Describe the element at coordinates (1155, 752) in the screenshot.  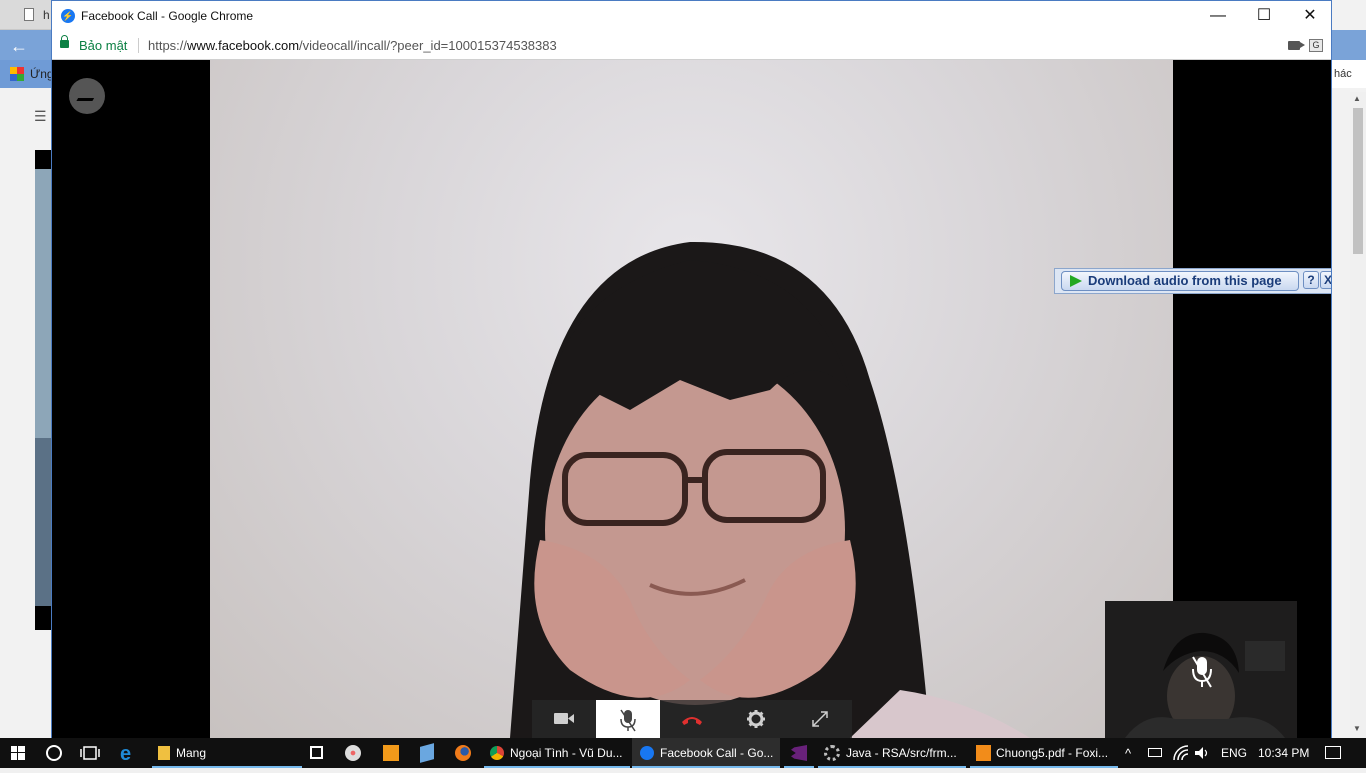
I see `battery-icon` at that location.